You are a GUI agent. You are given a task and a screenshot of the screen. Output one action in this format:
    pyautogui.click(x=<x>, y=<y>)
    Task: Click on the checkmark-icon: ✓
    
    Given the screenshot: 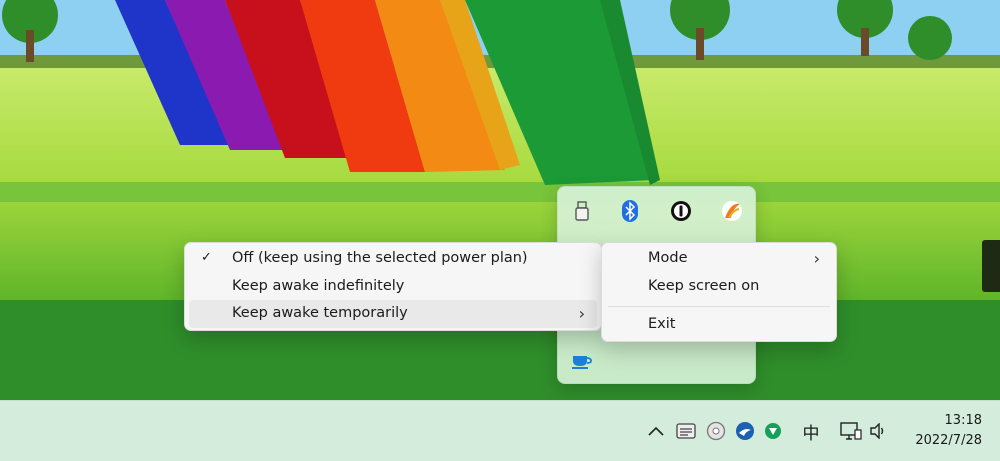 What is the action you would take?
    pyautogui.click(x=206, y=257)
    